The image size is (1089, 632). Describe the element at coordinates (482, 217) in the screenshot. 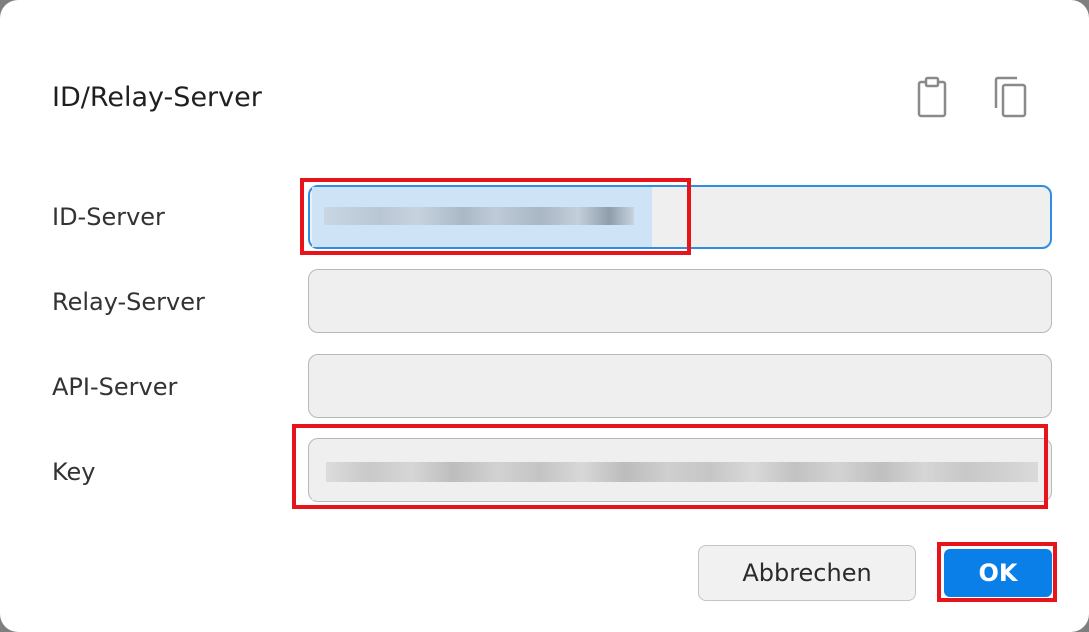

I see `id-server-redacted-text` at that location.